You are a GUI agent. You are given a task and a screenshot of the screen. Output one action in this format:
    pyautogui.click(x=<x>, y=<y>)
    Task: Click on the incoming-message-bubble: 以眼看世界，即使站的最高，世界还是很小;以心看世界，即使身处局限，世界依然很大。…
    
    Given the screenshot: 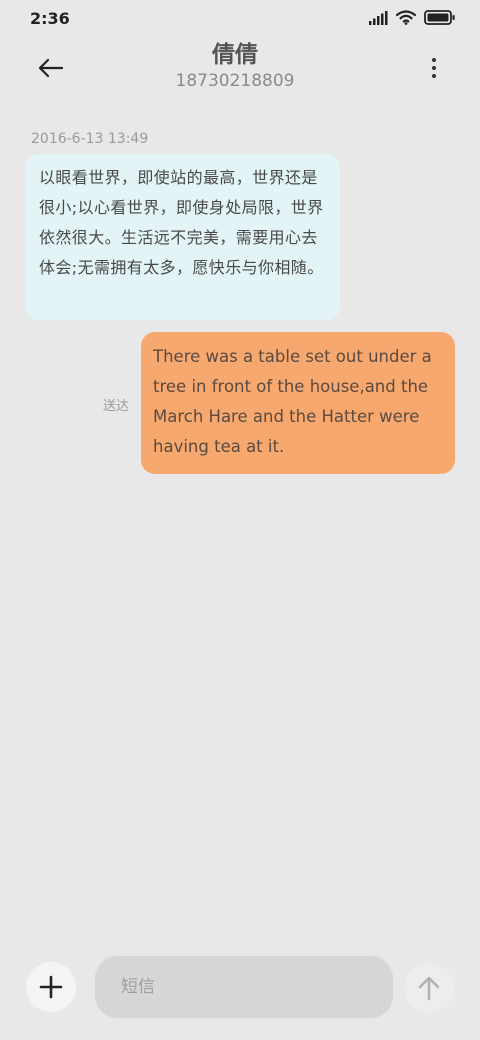 What is the action you would take?
    pyautogui.click(x=182, y=237)
    